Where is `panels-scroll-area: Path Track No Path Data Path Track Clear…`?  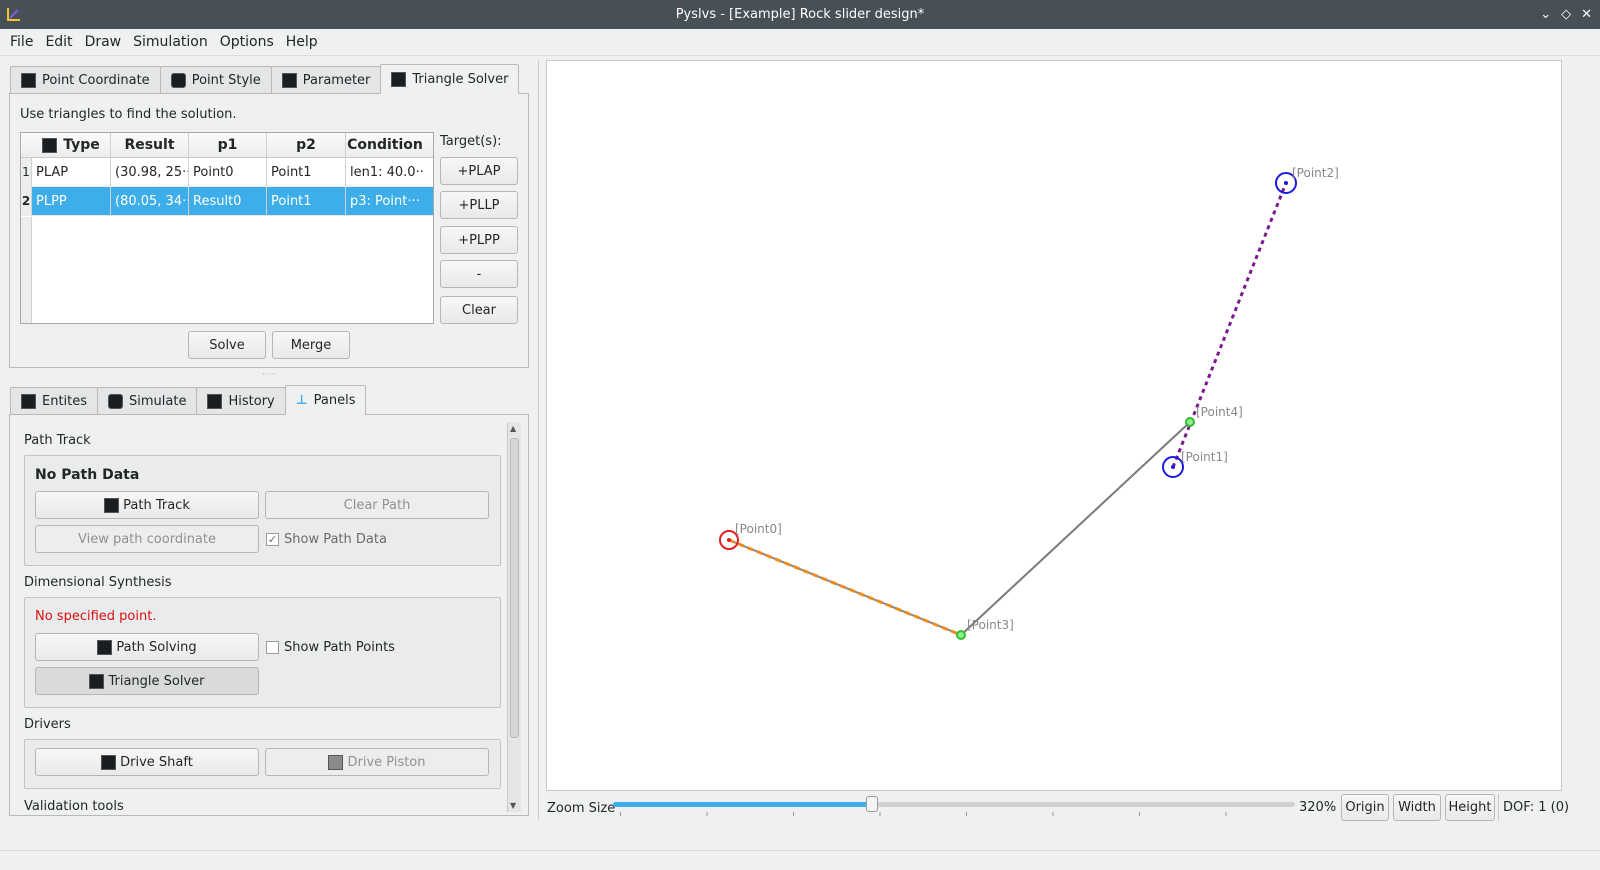
panels-scroll-area: Path Track No Path Data Path Track Clear… is located at coordinates (262, 617).